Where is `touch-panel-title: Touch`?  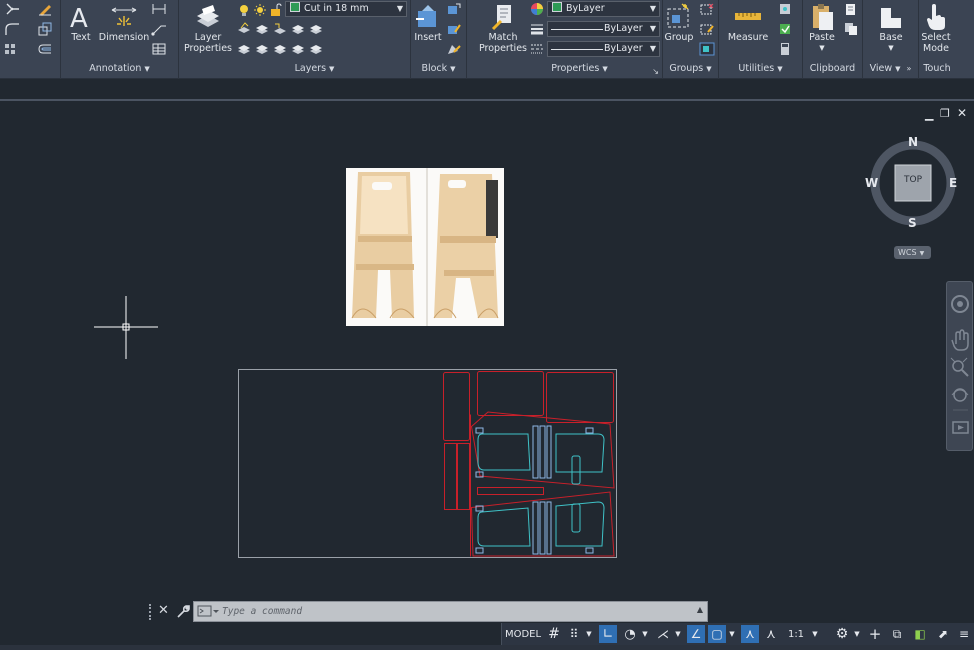
touch-panel-title: Touch is located at coordinates (937, 70).